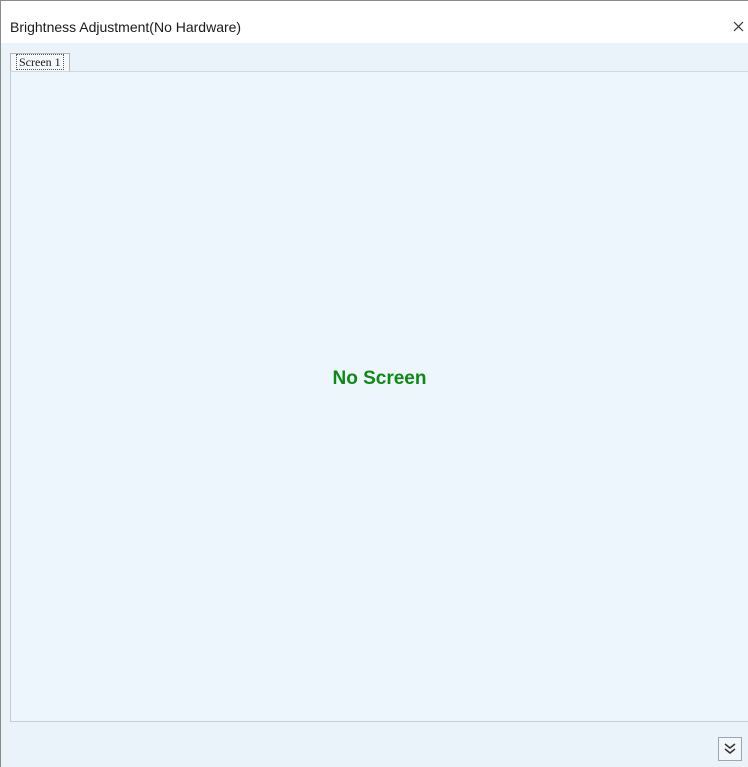 This screenshot has width=748, height=767. I want to click on title-bar: Brightness Adjustment(No Hardware), so click(374, 22).